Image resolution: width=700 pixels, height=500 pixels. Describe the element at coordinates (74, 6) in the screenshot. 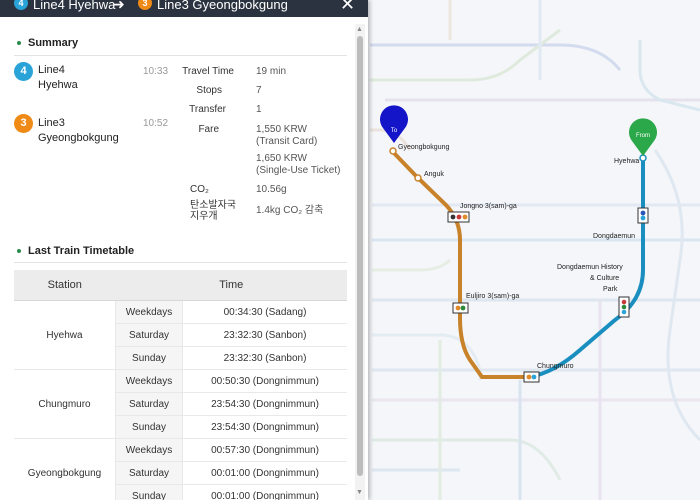

I see `header-from: Line4 Hyehwa` at that location.